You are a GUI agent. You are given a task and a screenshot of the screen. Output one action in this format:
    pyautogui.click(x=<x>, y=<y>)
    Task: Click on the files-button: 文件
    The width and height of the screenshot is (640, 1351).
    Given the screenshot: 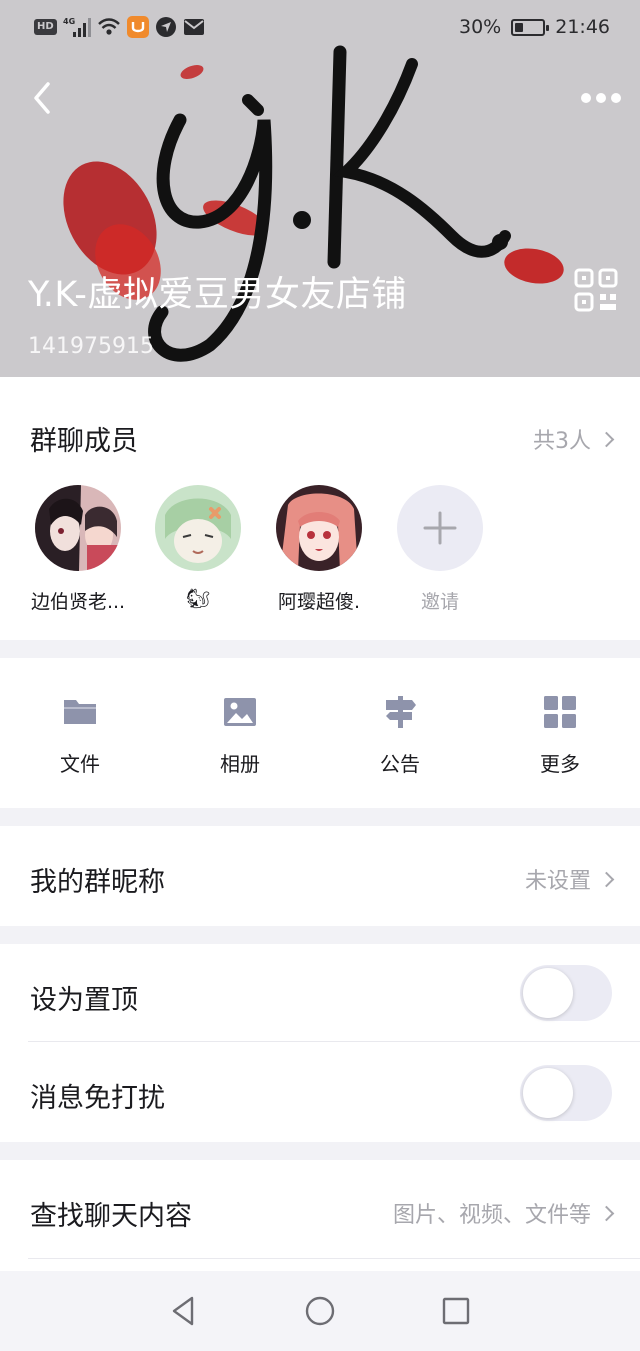 What is the action you would take?
    pyautogui.click(x=80, y=735)
    